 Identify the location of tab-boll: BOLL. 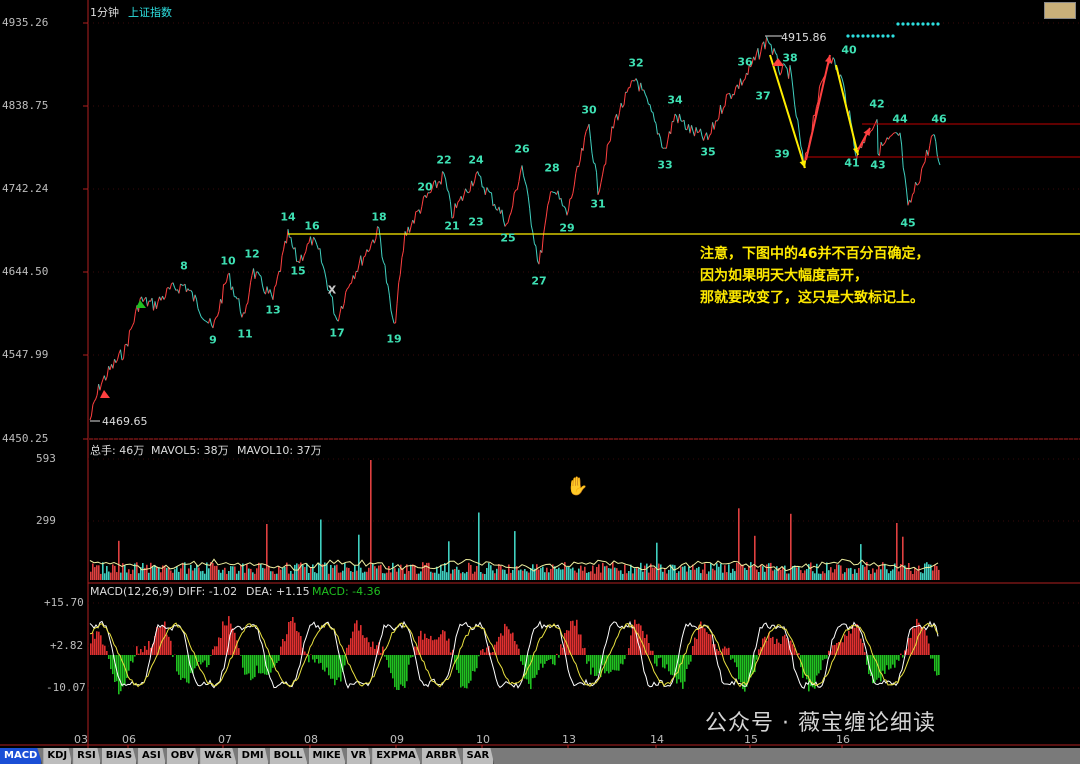
(288, 756).